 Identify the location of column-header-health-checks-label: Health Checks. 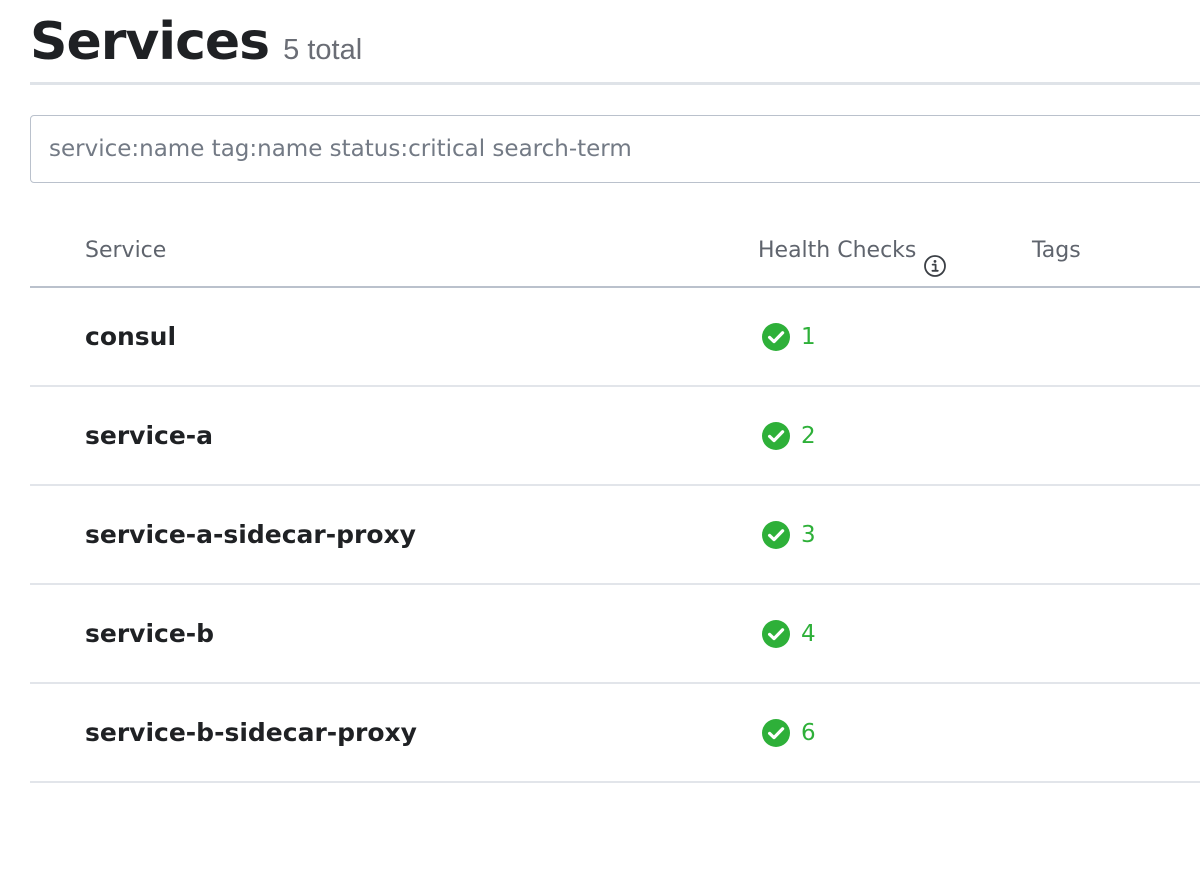
(837, 250).